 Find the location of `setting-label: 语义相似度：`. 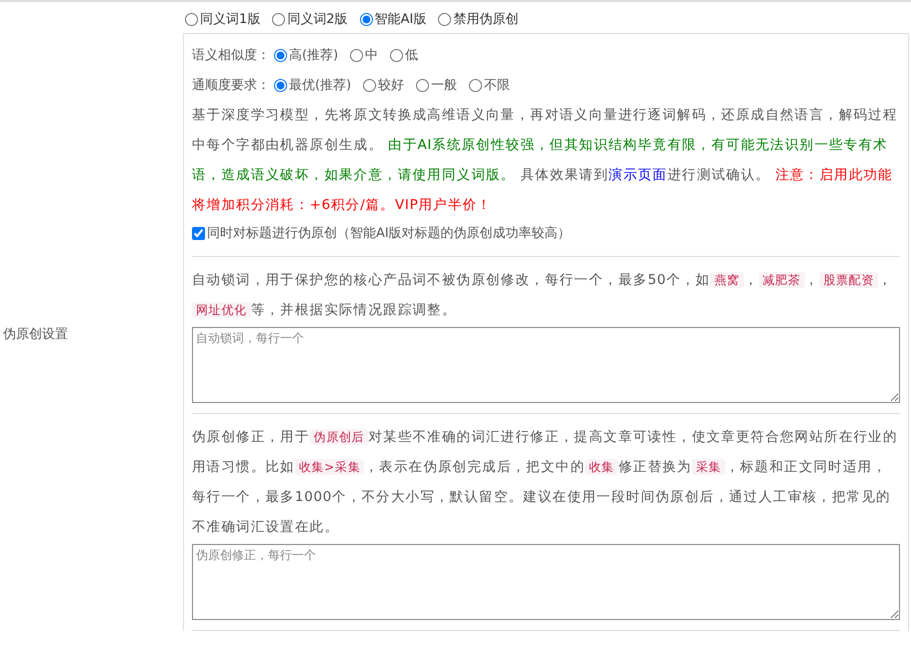

setting-label: 语义相似度： is located at coordinates (231, 55).